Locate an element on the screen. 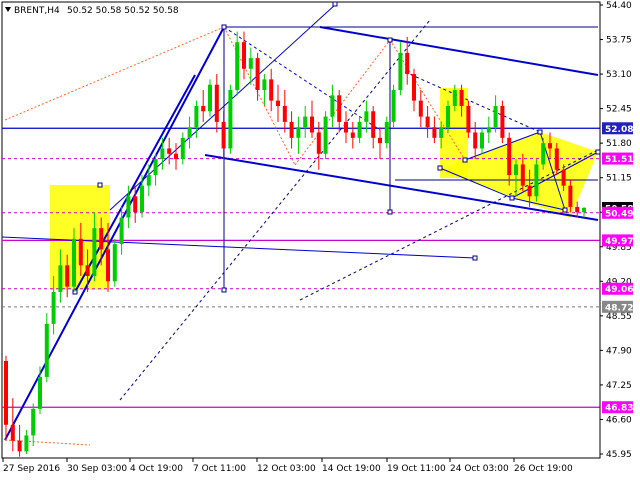  y-tick-label: 46.60 is located at coordinates (619, 420).